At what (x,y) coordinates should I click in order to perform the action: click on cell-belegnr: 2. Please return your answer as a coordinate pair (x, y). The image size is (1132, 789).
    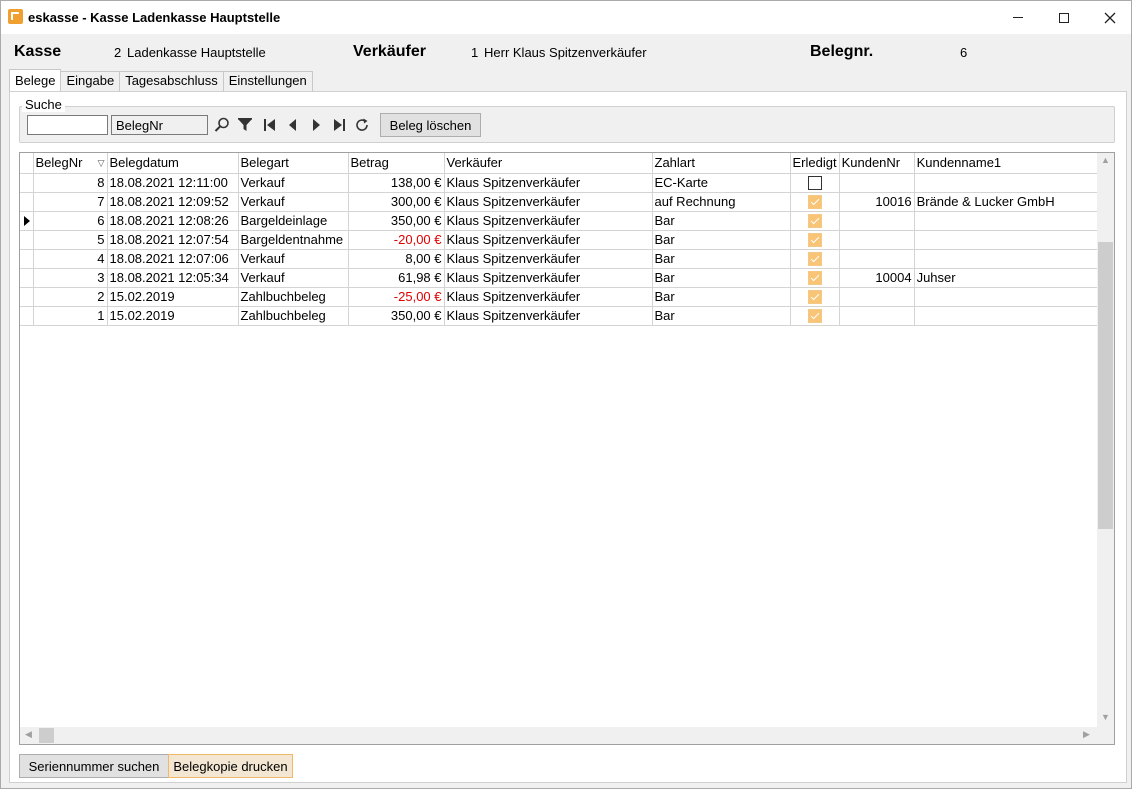
    Looking at the image, I should click on (70, 297).